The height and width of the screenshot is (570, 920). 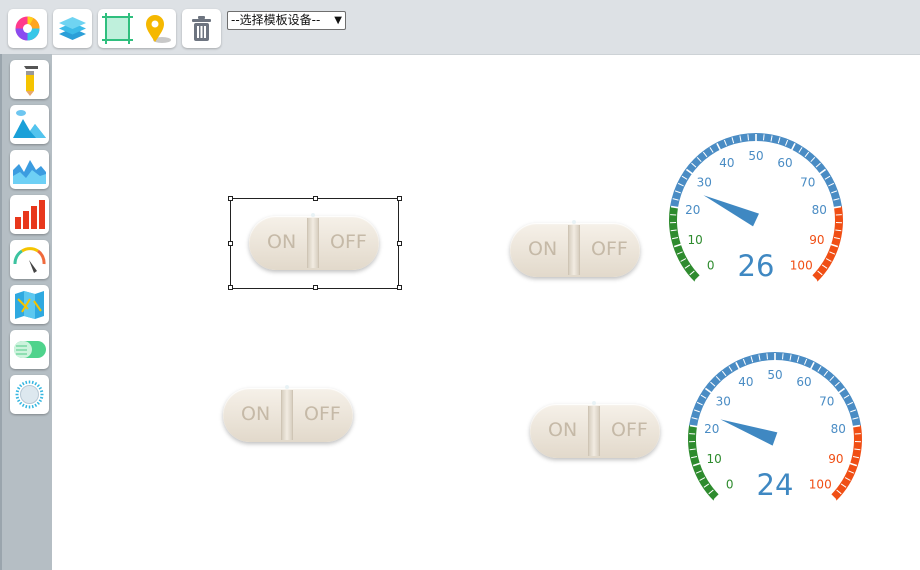 What do you see at coordinates (756, 266) in the screenshot?
I see `gauge-value: 26` at bounding box center [756, 266].